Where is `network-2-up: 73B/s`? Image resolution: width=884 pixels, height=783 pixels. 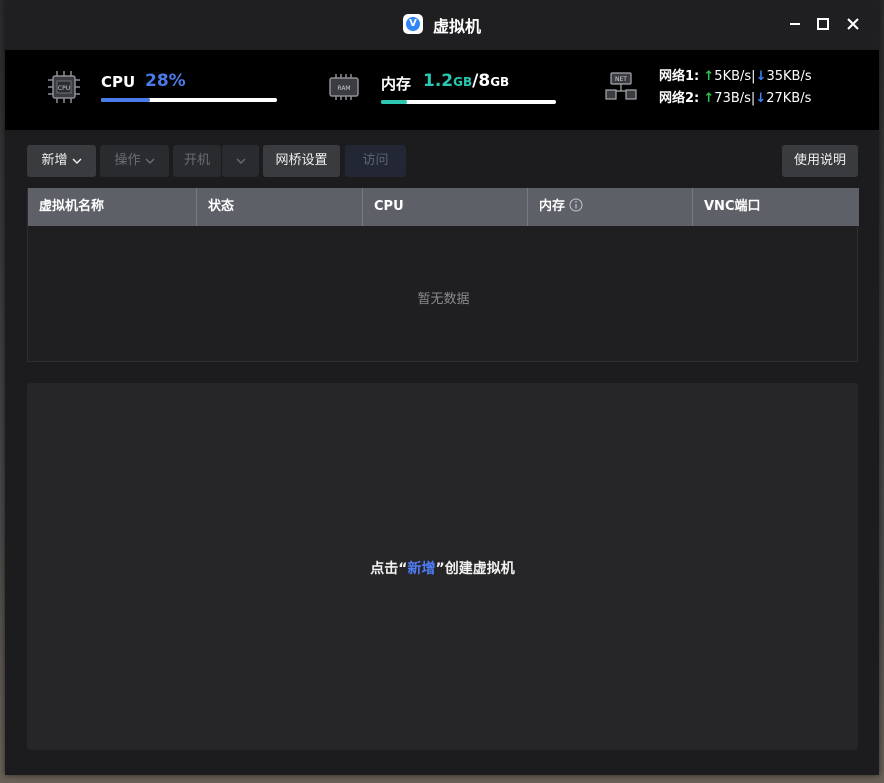
network-2-up: 73B/s is located at coordinates (732, 98).